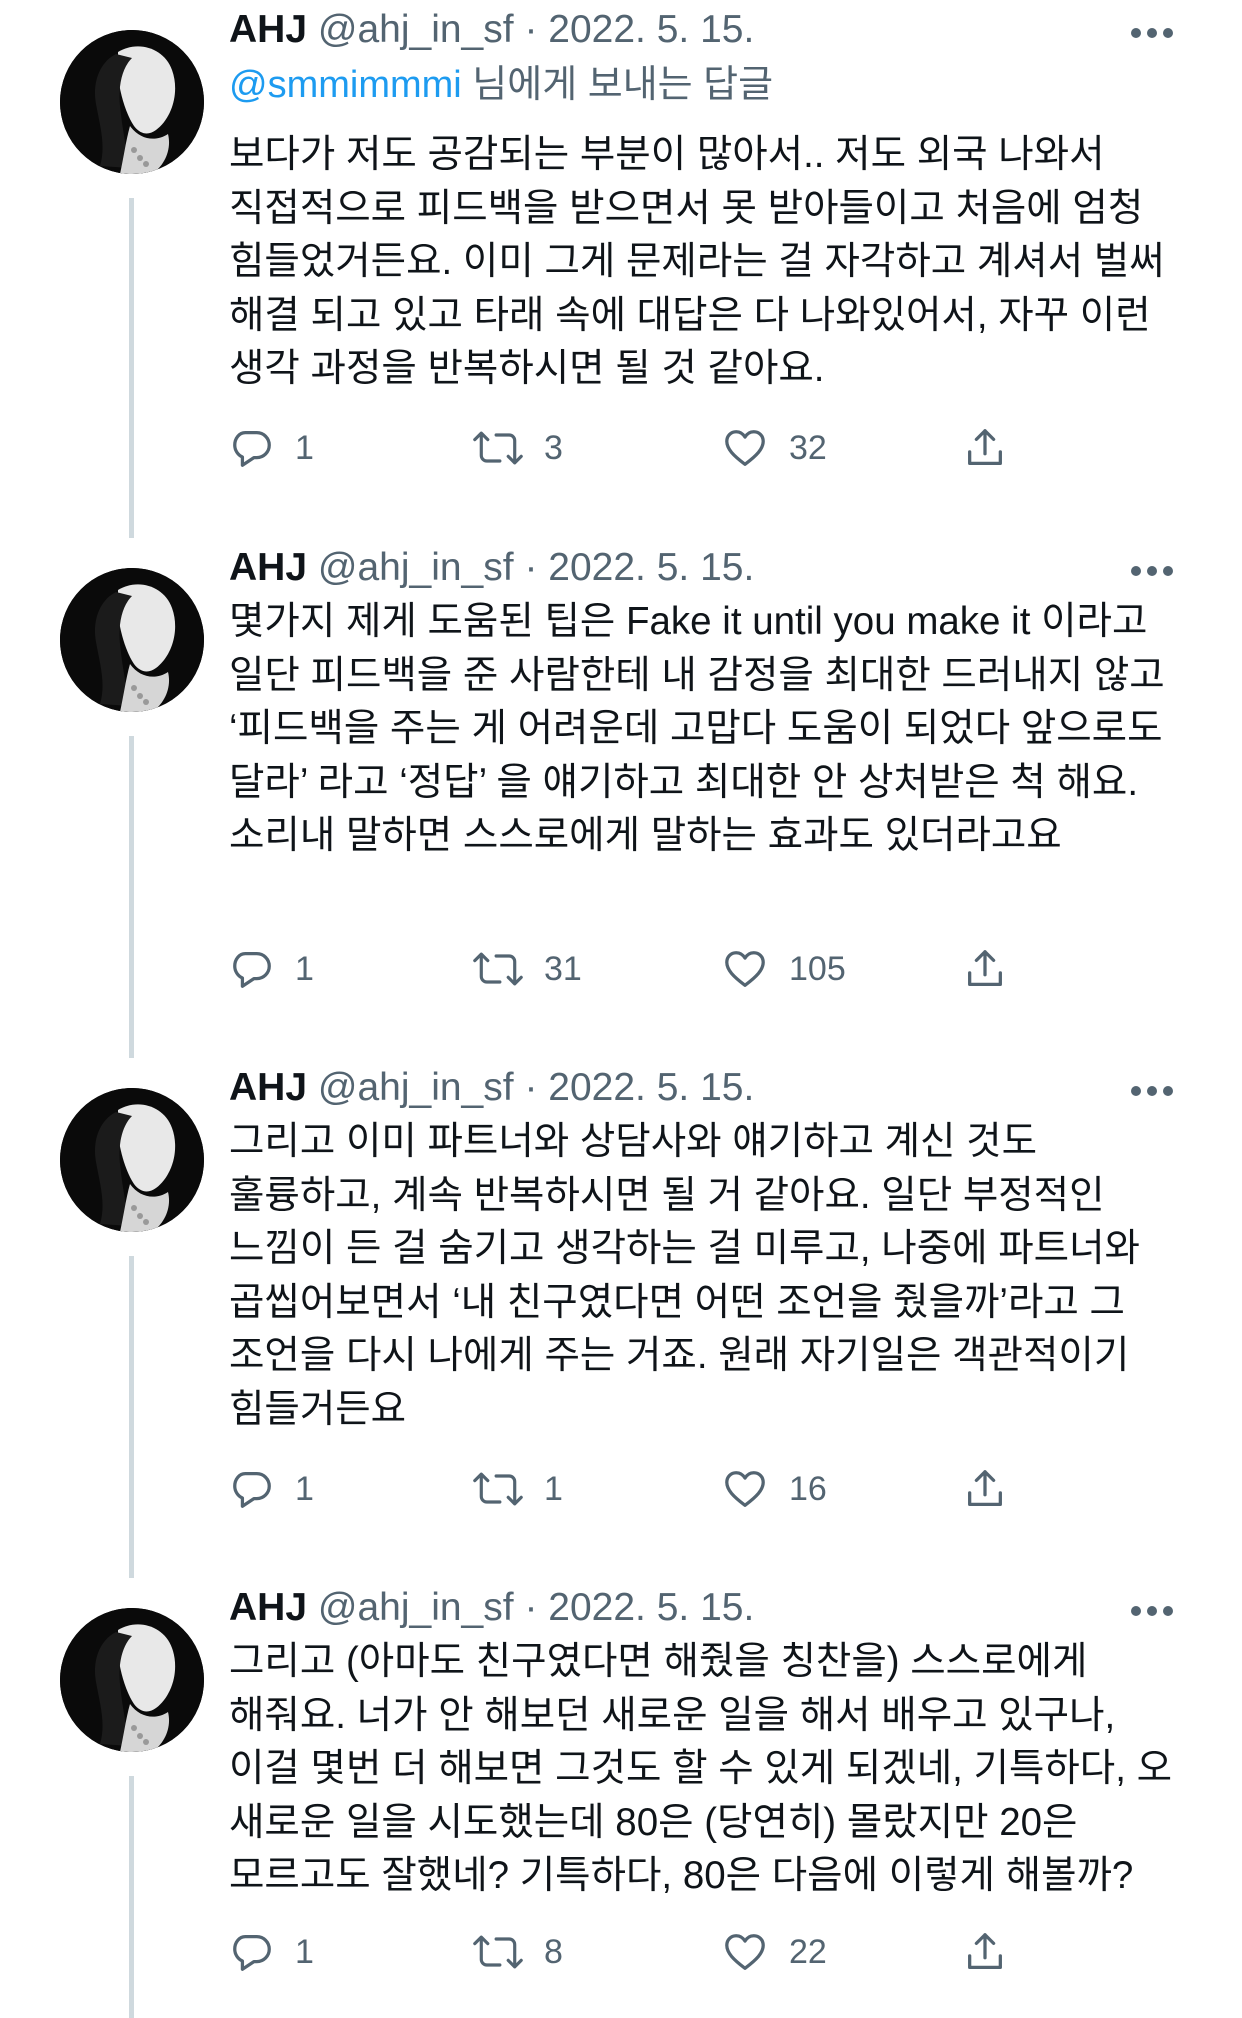 The width and height of the screenshot is (1242, 2018). I want to click on like-button: 105, so click(783, 969).